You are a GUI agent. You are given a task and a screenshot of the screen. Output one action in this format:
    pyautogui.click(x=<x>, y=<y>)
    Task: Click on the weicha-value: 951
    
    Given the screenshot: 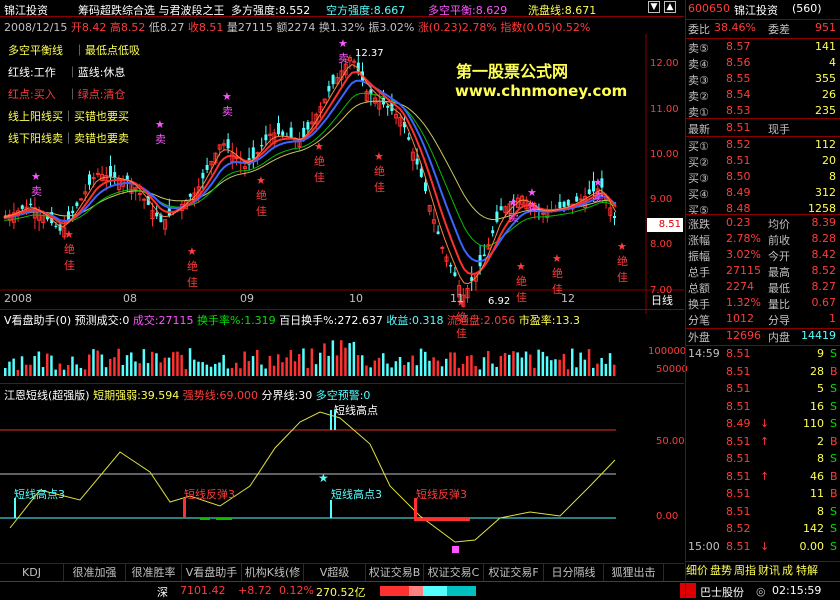 What is the action you would take?
    pyautogui.click(x=825, y=27)
    